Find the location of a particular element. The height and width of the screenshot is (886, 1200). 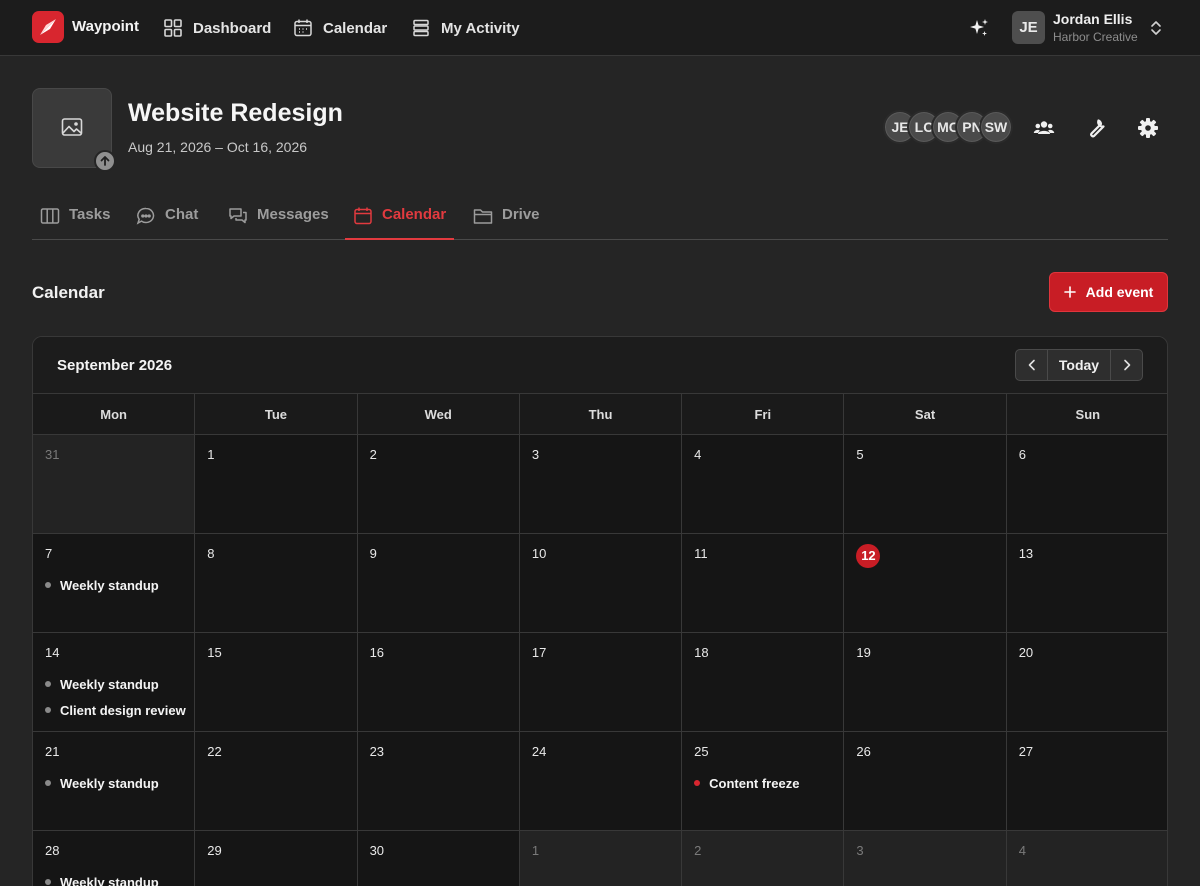

wrench-icon is located at coordinates (1096, 128).